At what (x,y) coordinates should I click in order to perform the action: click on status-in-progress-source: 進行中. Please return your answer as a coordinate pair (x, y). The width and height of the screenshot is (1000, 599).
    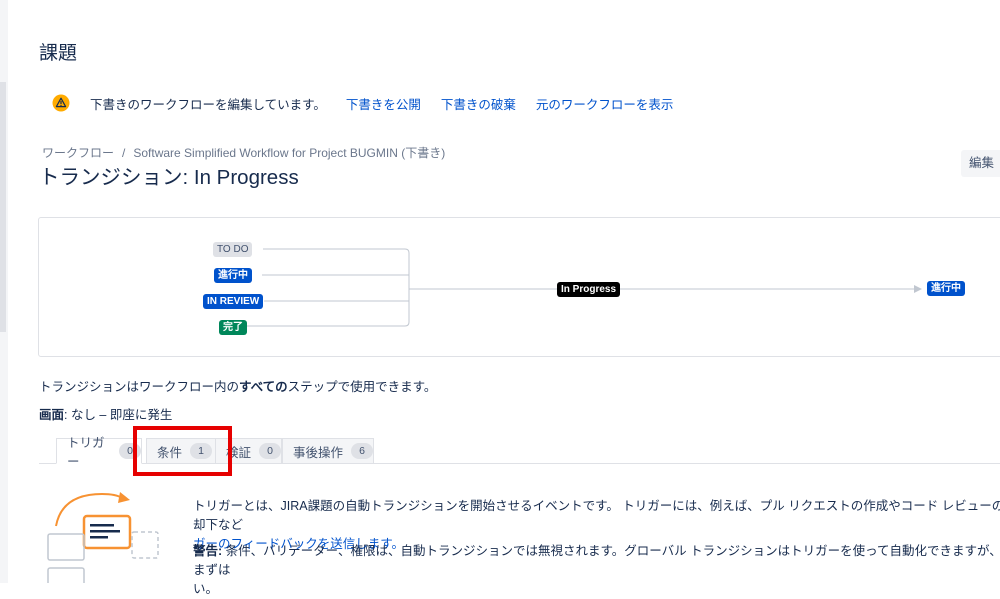
    Looking at the image, I should click on (233, 275).